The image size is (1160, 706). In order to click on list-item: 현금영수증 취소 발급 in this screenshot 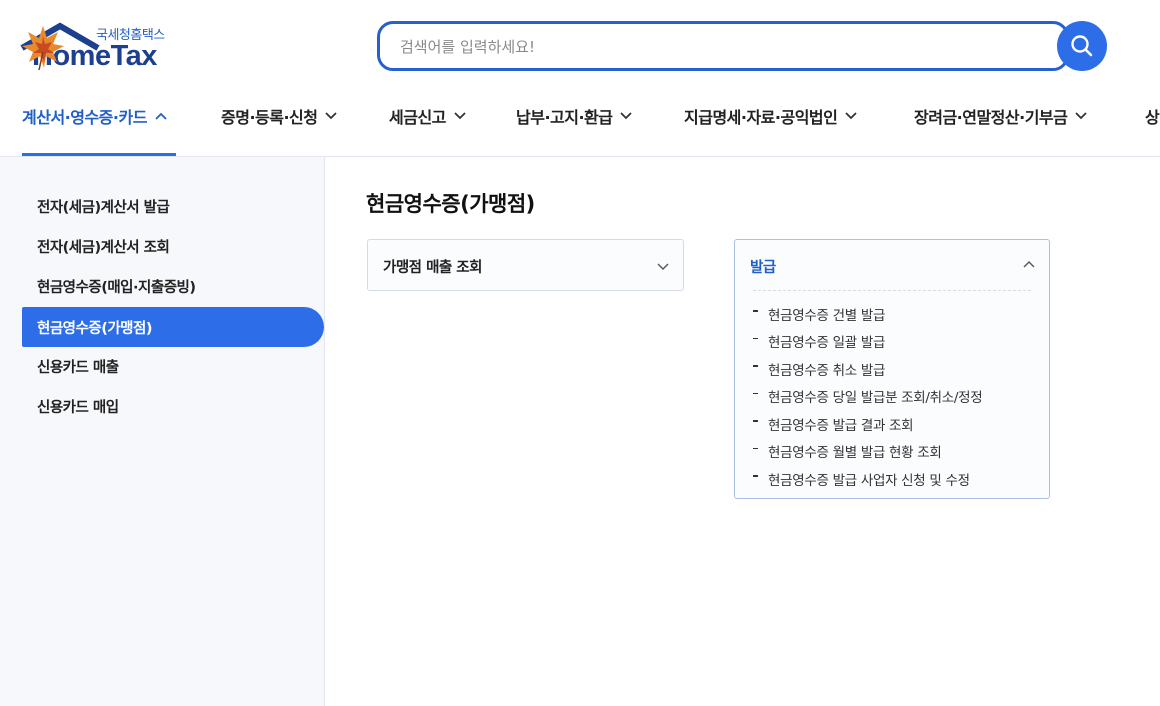, I will do `click(867, 369)`.